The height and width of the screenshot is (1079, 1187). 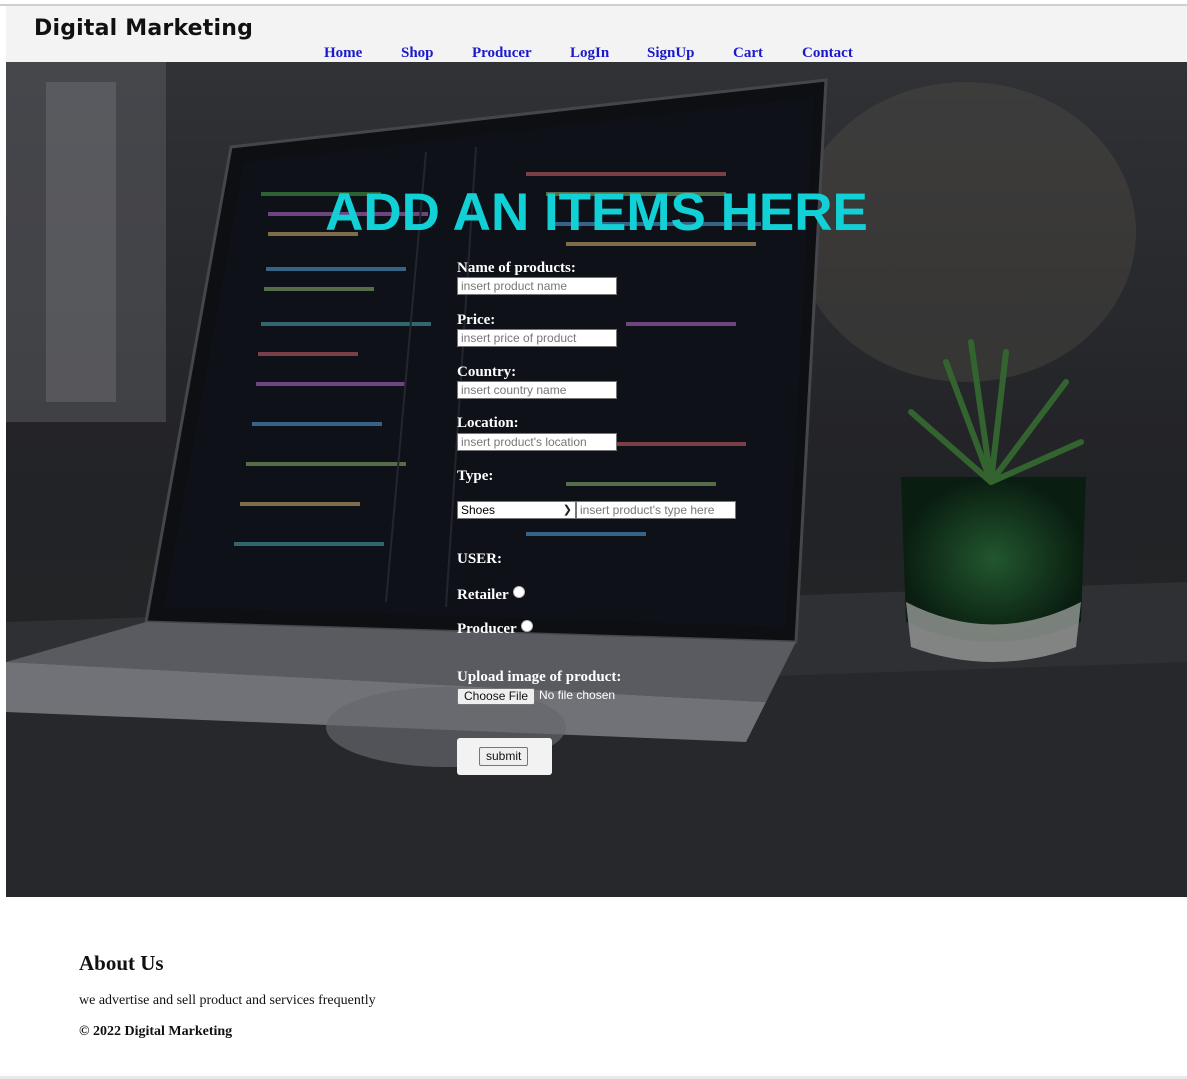 I want to click on nav-shop: Shop, so click(x=417, y=53).